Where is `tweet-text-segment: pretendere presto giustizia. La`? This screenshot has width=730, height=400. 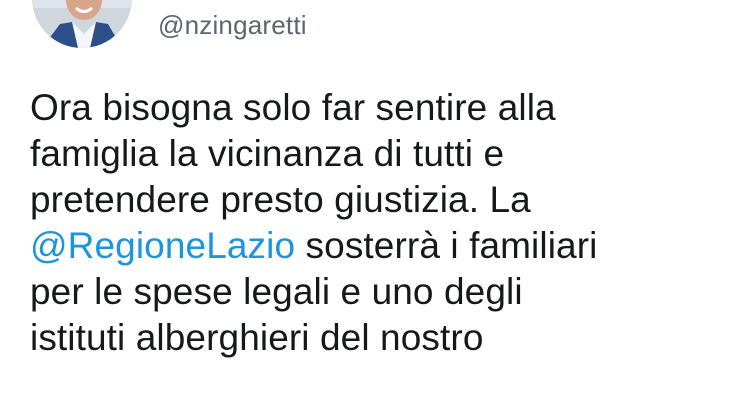 tweet-text-segment: pretendere presto giustizia. La is located at coordinates (280, 199).